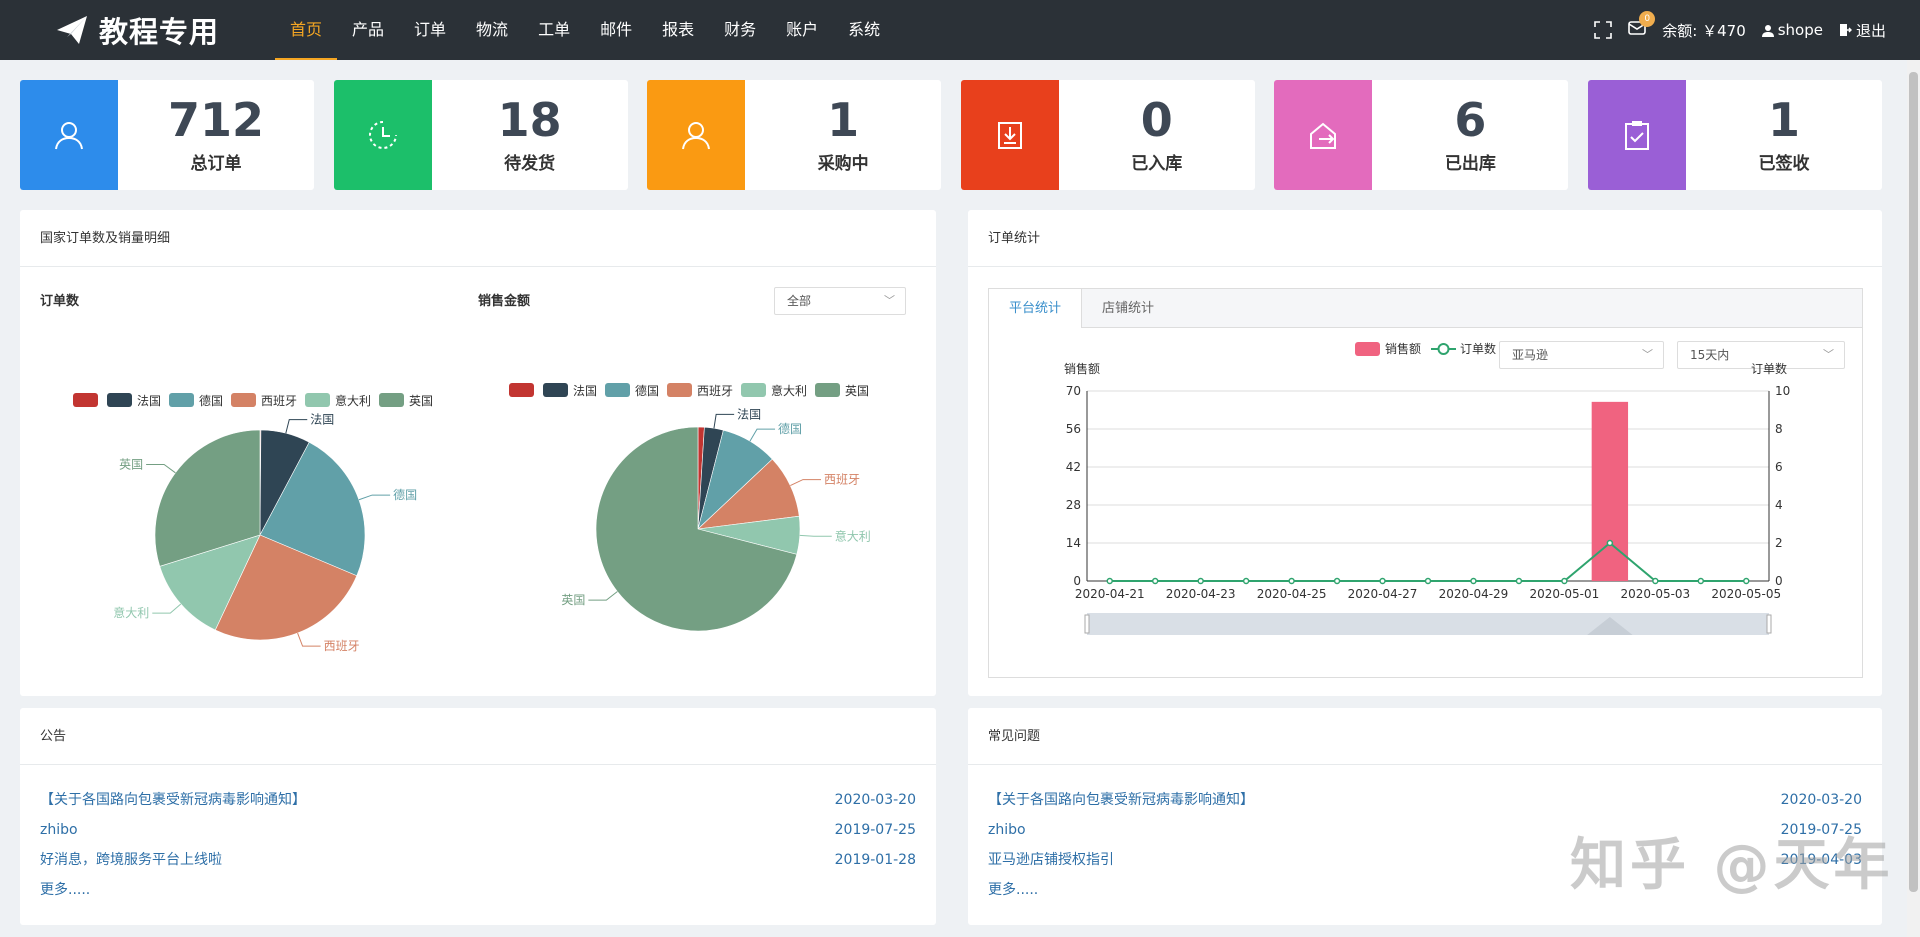 This screenshot has height=937, width=1920. What do you see at coordinates (353, 400) in the screenshot?
I see `legend-label: 意大利` at bounding box center [353, 400].